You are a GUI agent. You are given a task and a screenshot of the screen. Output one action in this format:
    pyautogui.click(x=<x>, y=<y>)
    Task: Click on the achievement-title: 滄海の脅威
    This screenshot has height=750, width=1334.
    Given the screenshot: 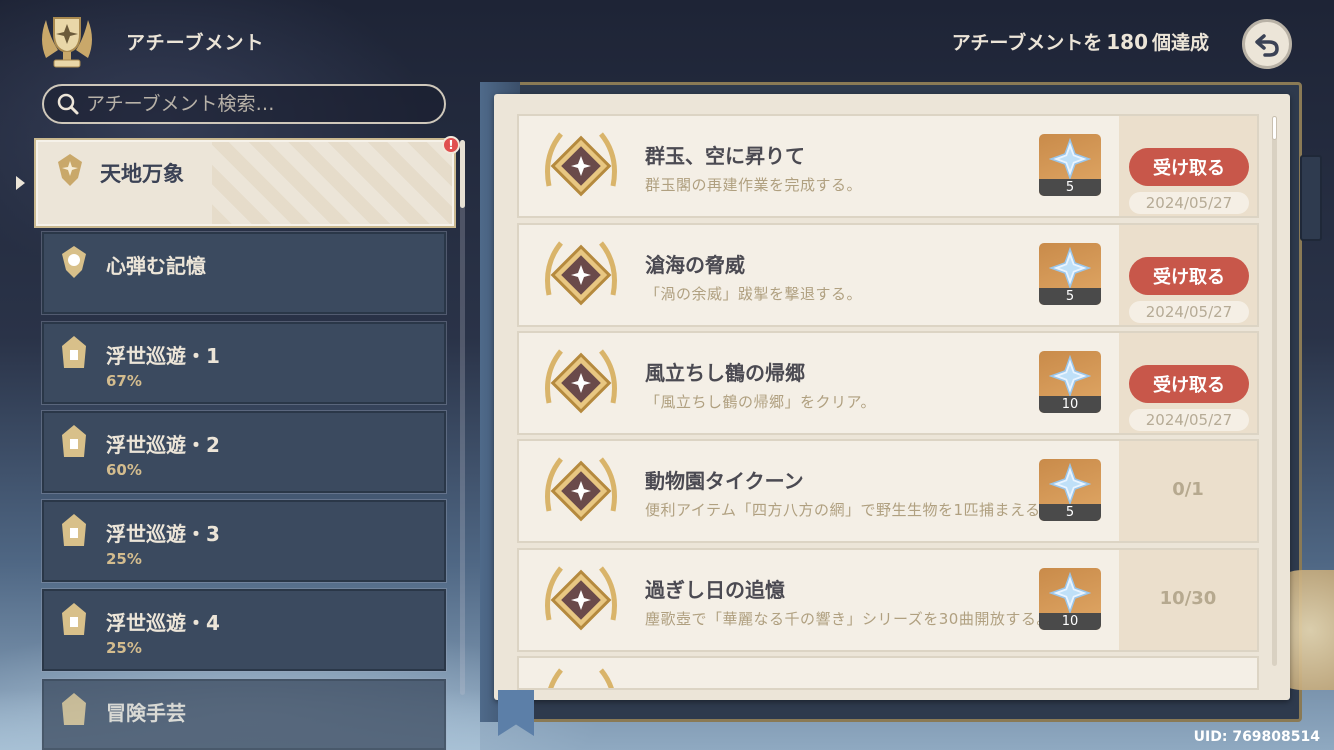 What is the action you would take?
    pyautogui.click(x=695, y=265)
    